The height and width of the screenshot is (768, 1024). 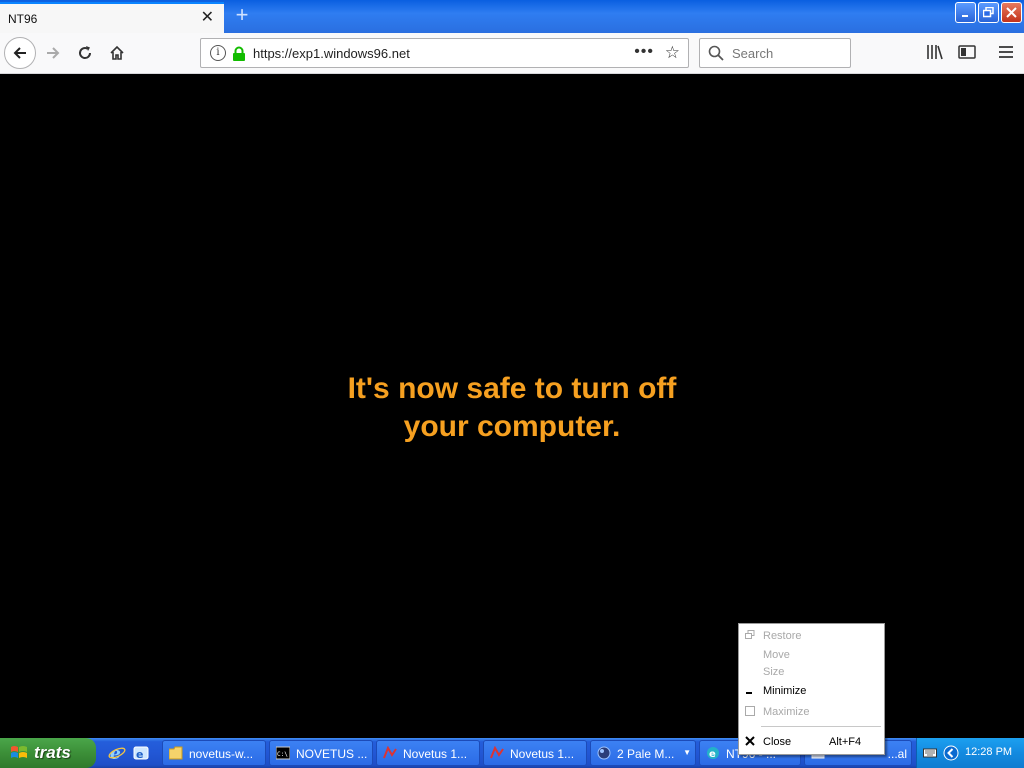 What do you see at coordinates (811, 742) in the screenshot?
I see `menu-item-close: Close Alt+F4` at bounding box center [811, 742].